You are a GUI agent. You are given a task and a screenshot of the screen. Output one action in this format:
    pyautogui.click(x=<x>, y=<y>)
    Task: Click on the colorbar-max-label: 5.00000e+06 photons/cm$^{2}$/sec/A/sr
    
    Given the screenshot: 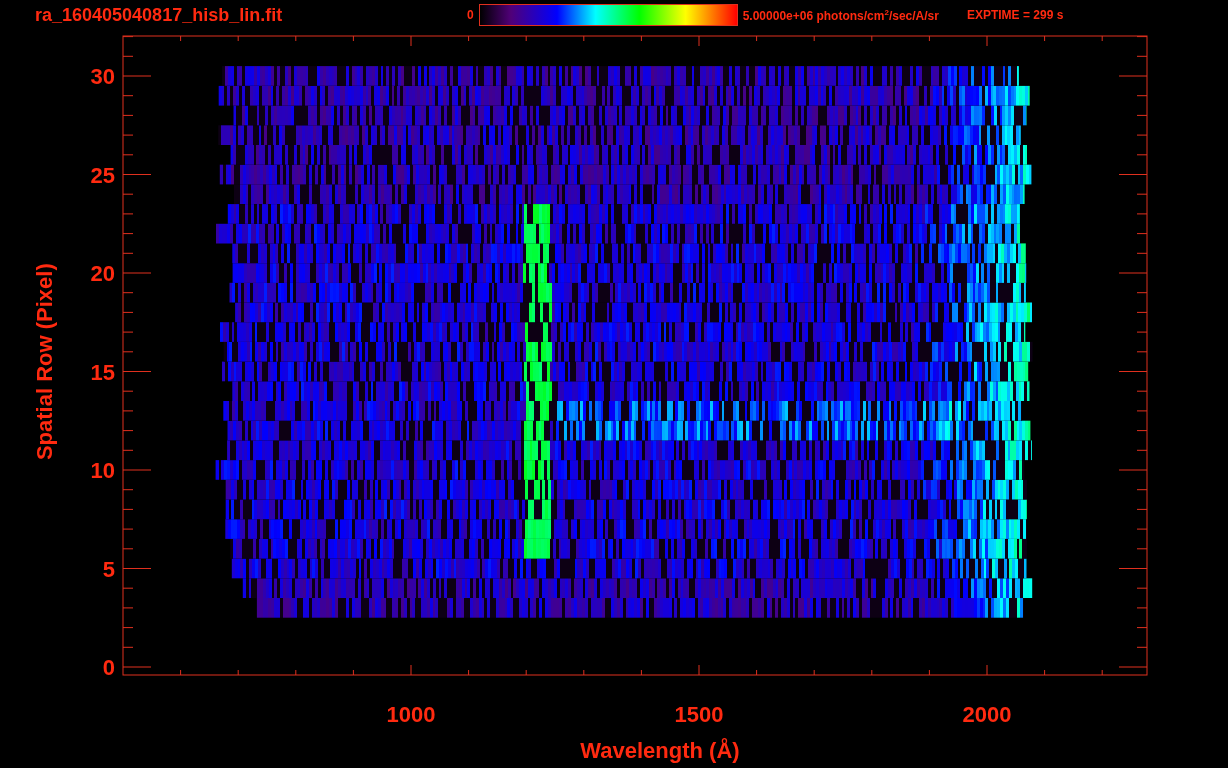 What is the action you would take?
    pyautogui.click(x=840, y=15)
    